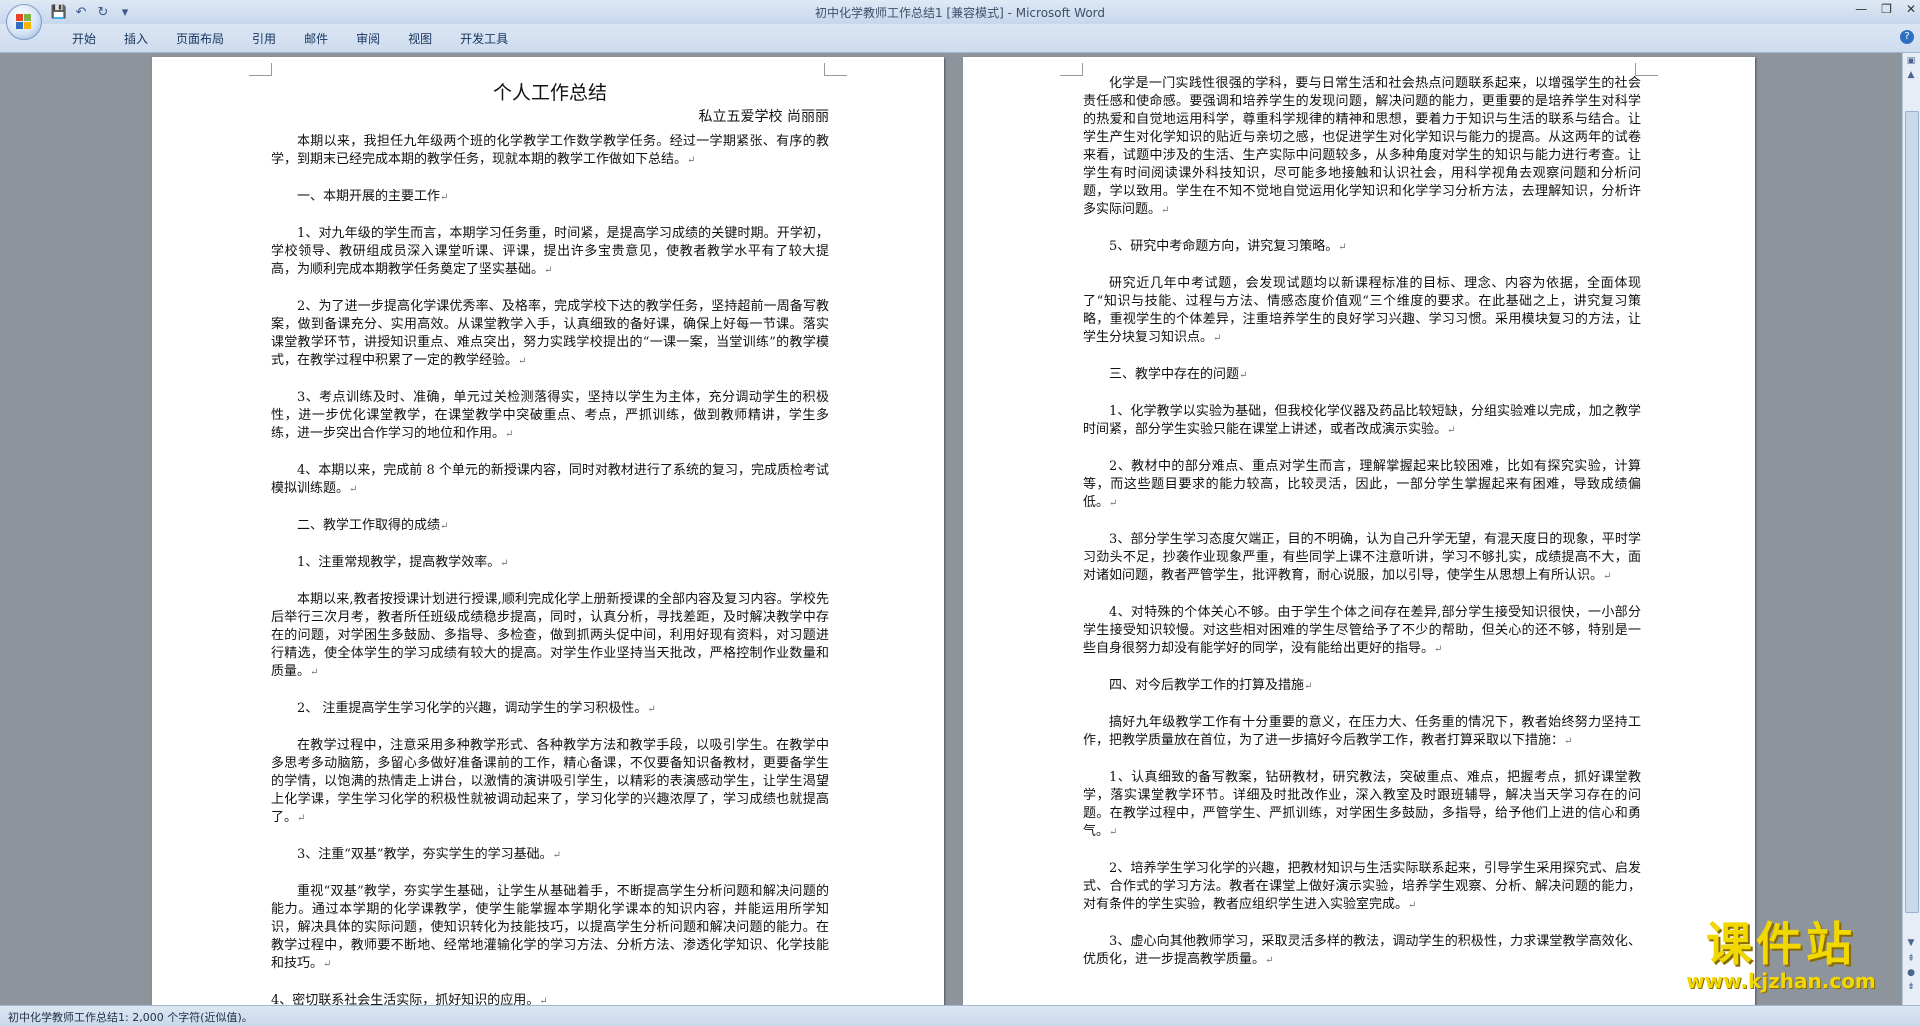 The height and width of the screenshot is (1026, 1920). Describe the element at coordinates (550, 526) in the screenshot. I see `section-heading: 二、教学工作取得的成绩↵` at that location.